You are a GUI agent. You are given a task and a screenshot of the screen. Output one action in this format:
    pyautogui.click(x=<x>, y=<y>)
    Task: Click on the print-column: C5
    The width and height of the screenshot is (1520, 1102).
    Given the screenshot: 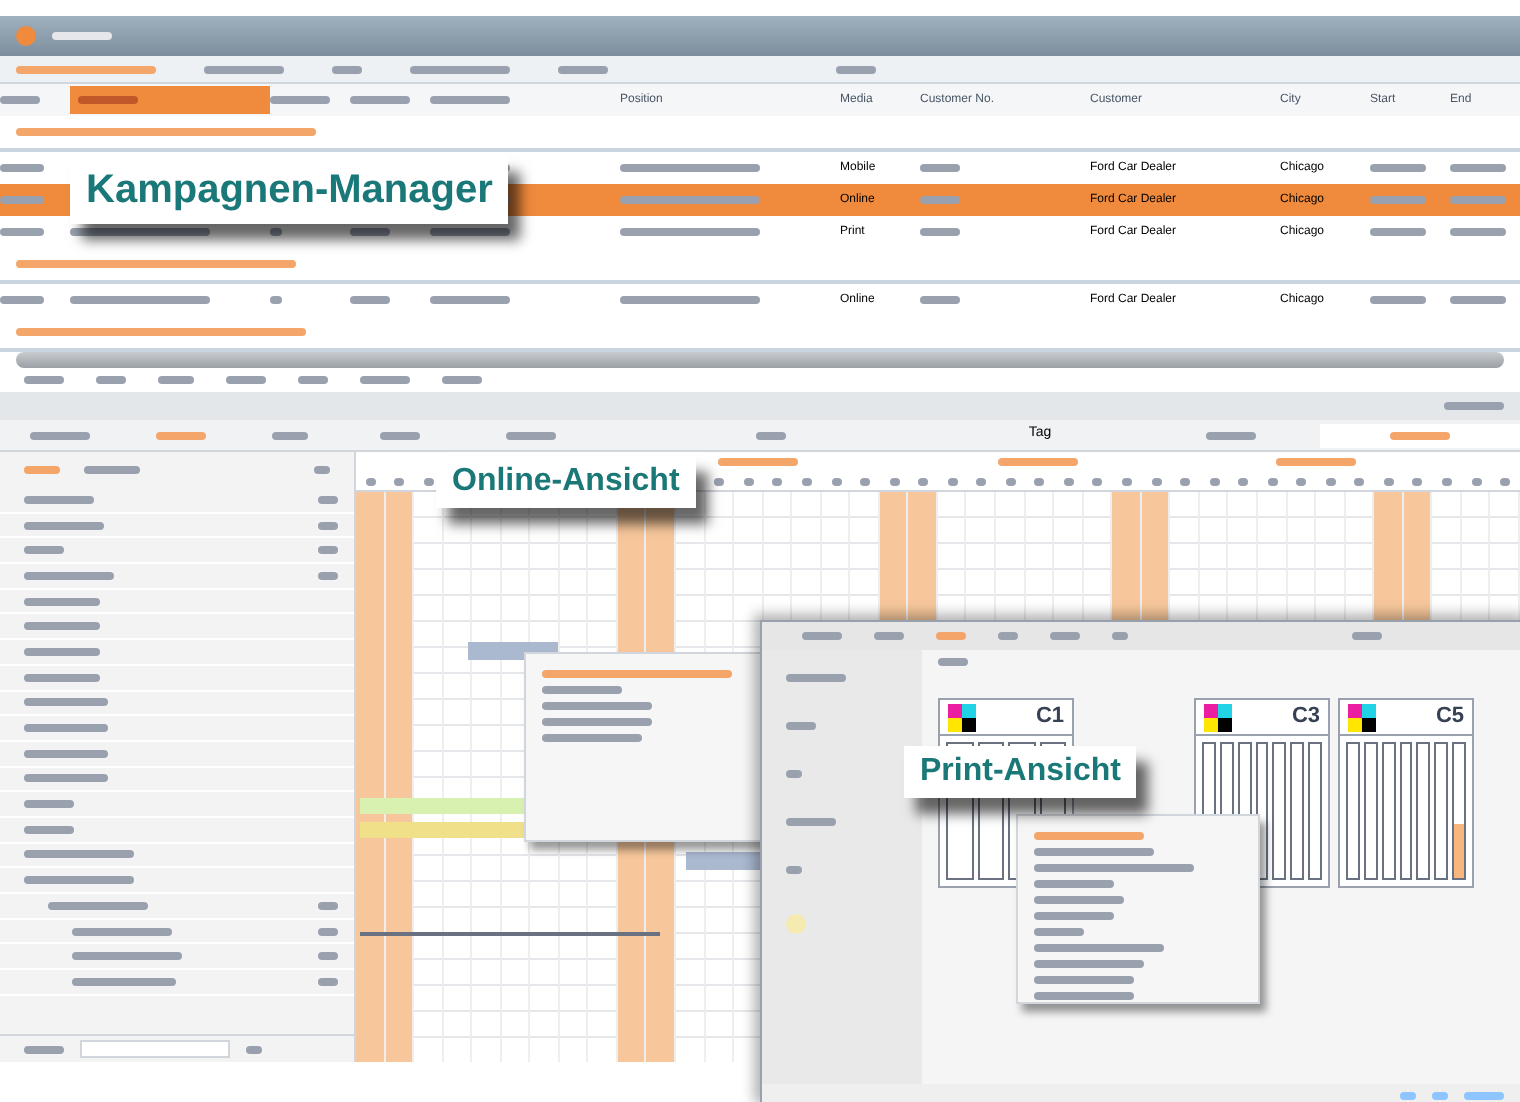 What is the action you would take?
    pyautogui.click(x=1406, y=793)
    